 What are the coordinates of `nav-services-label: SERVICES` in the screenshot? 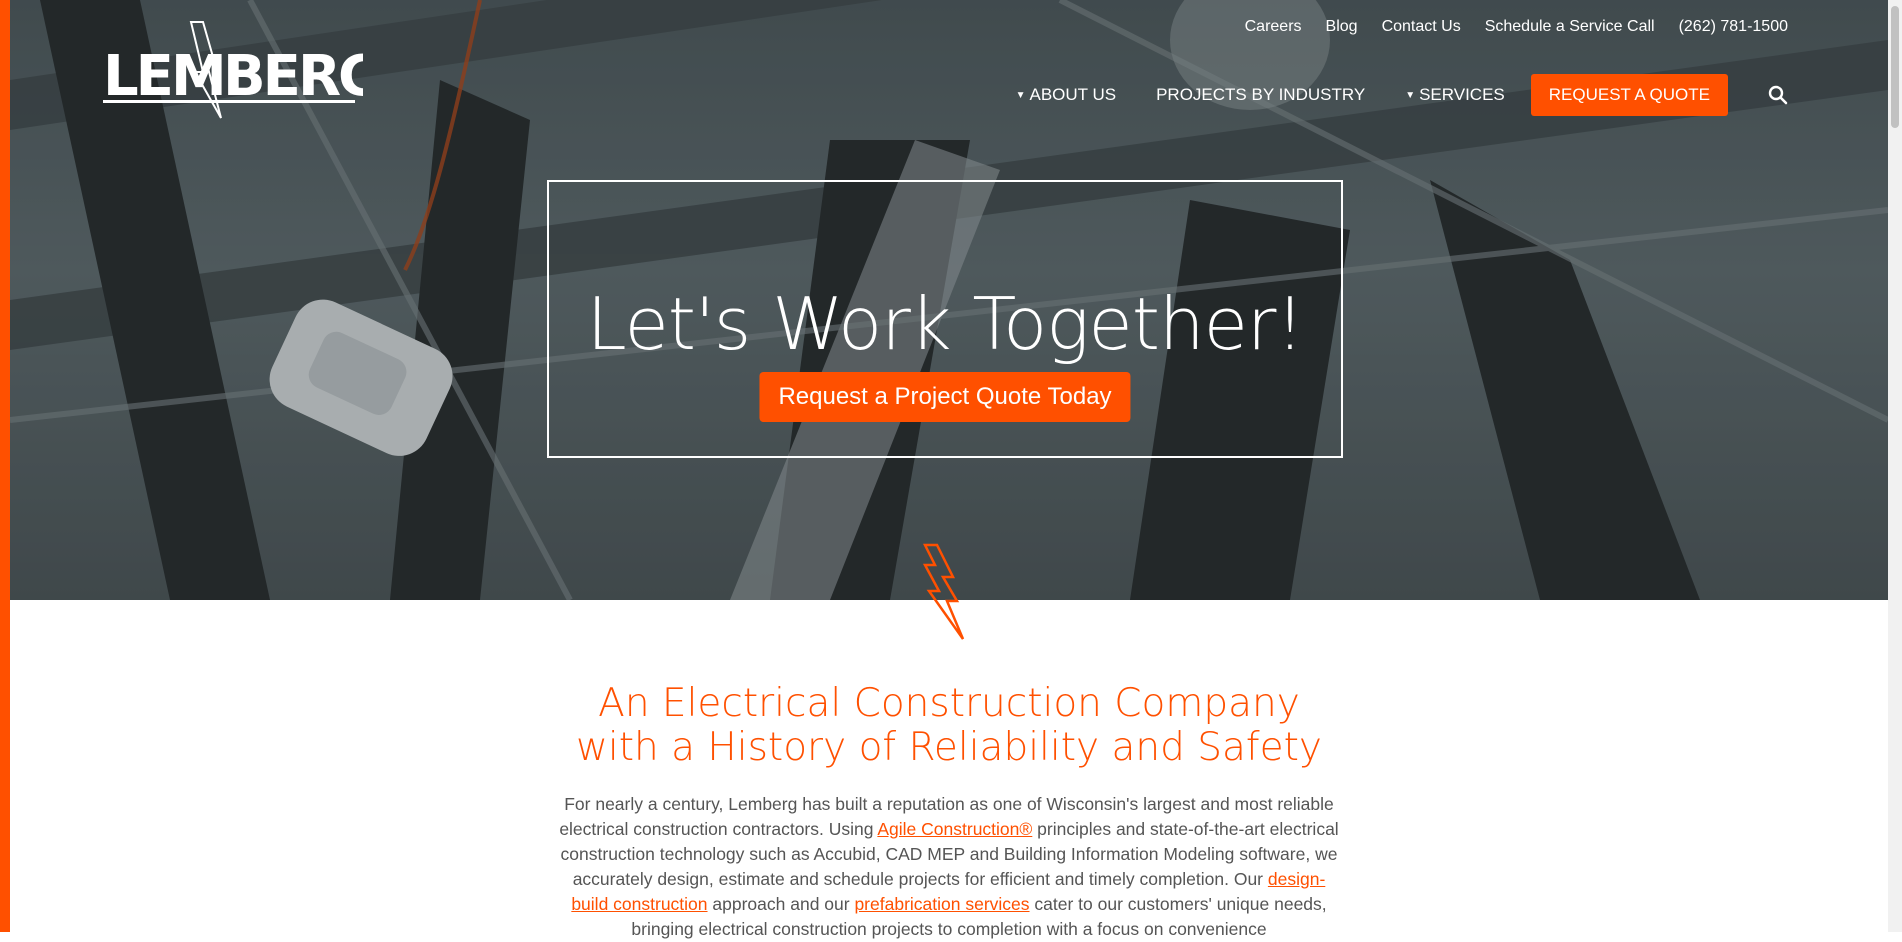 It's located at (1462, 94).